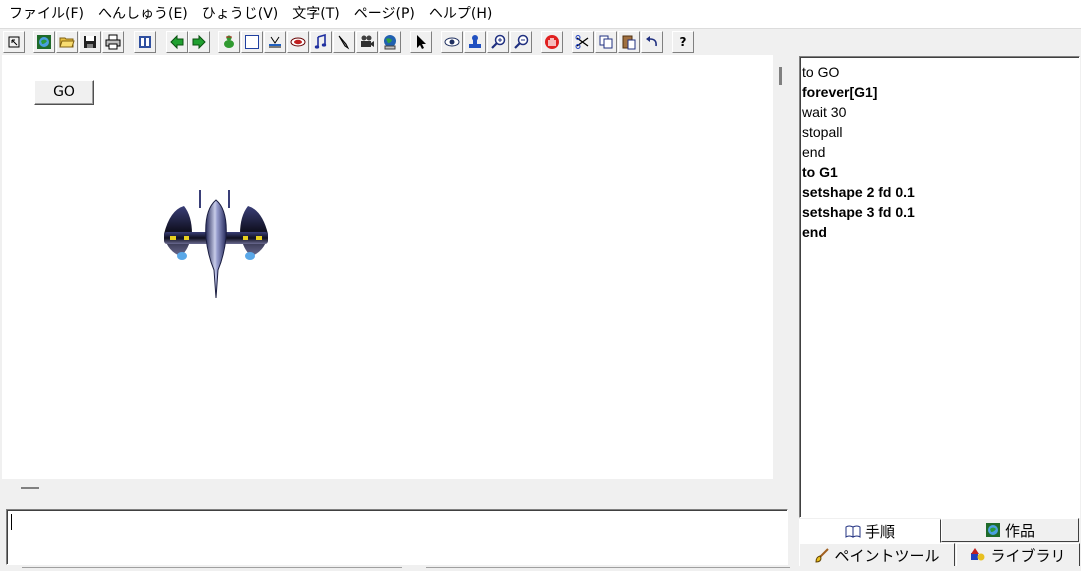  What do you see at coordinates (978, 555) in the screenshot?
I see `shapes-library-icon` at bounding box center [978, 555].